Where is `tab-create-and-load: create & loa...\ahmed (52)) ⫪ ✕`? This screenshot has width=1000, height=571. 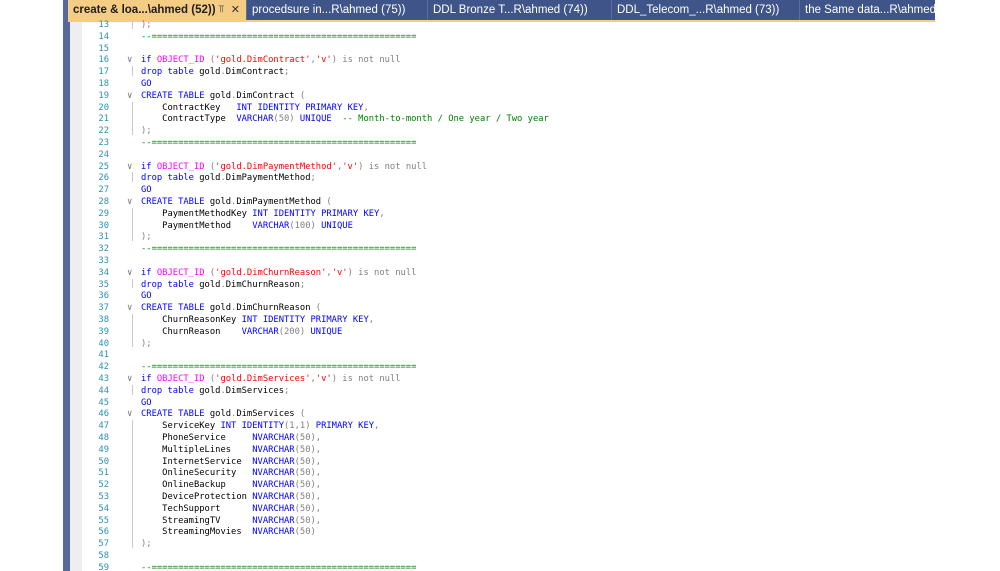 tab-create-and-load: create & loa...\ahmed (52)) ⫪ ✕ is located at coordinates (157, 10).